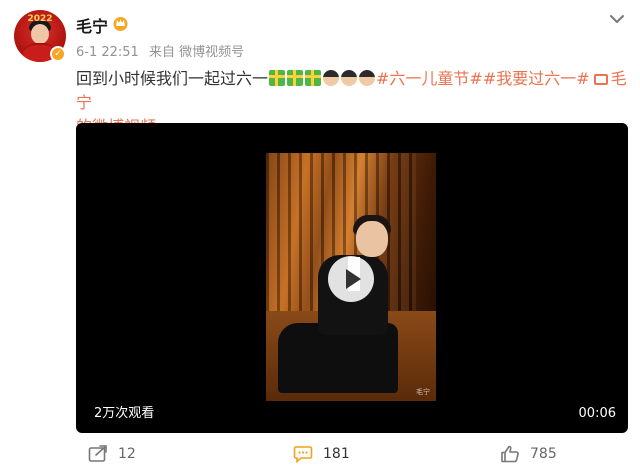 This screenshot has width=640, height=476. What do you see at coordinates (97, 453) in the screenshot?
I see `repost-icon` at bounding box center [97, 453].